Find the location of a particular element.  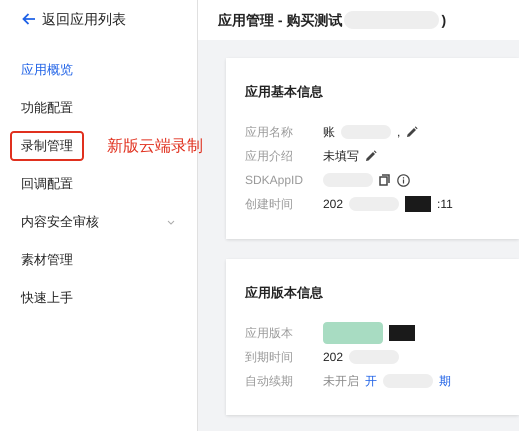

link: 开 is located at coordinates (371, 381).